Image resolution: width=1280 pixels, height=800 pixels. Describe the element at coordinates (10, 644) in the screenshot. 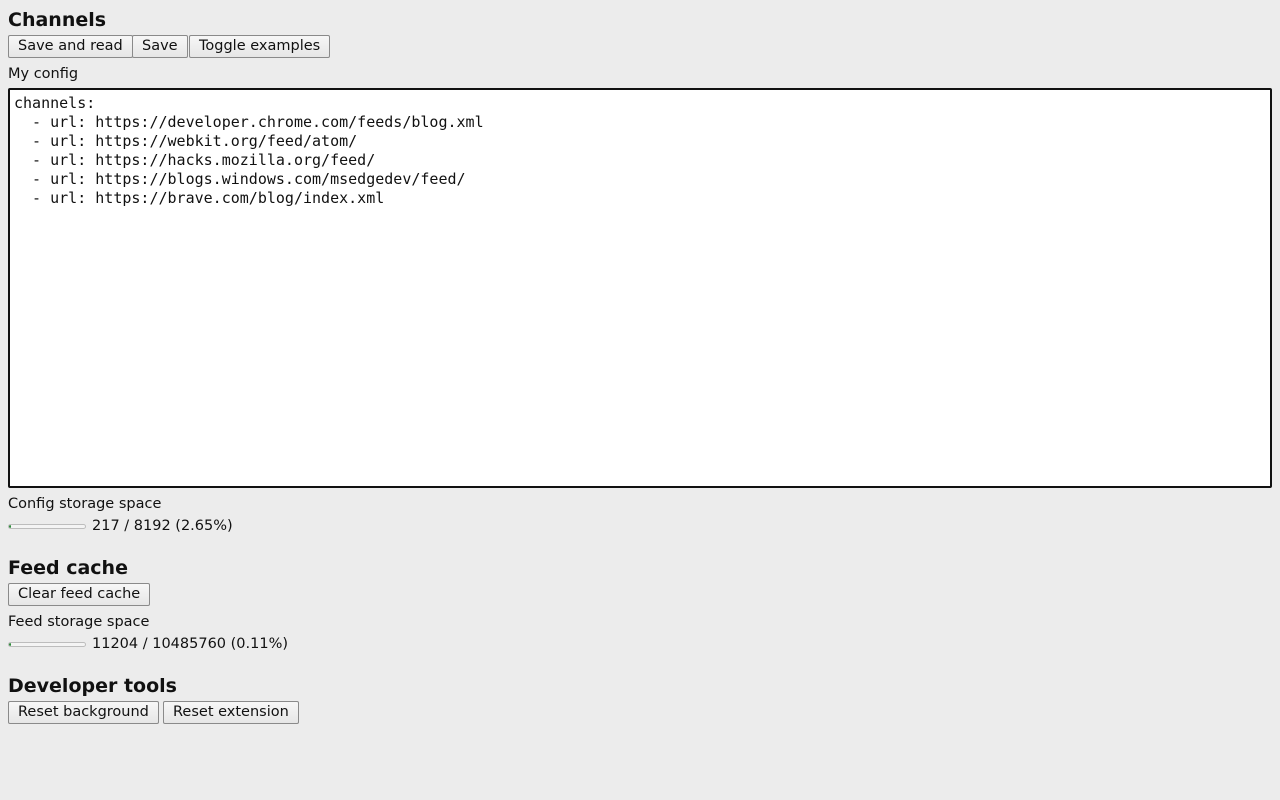

I see `feed-storage-progress-fill` at that location.